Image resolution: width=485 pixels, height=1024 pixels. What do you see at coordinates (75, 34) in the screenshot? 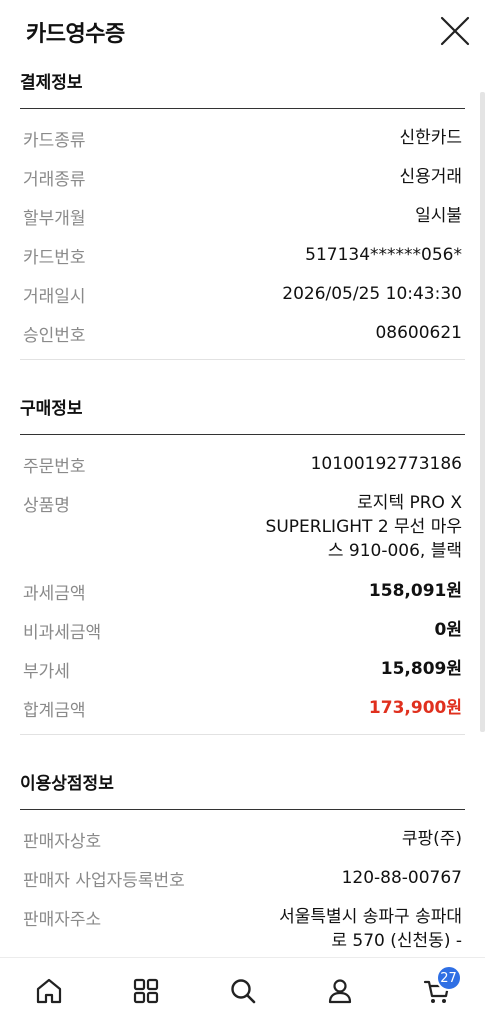
I see `page-title: 카드영수증` at bounding box center [75, 34].